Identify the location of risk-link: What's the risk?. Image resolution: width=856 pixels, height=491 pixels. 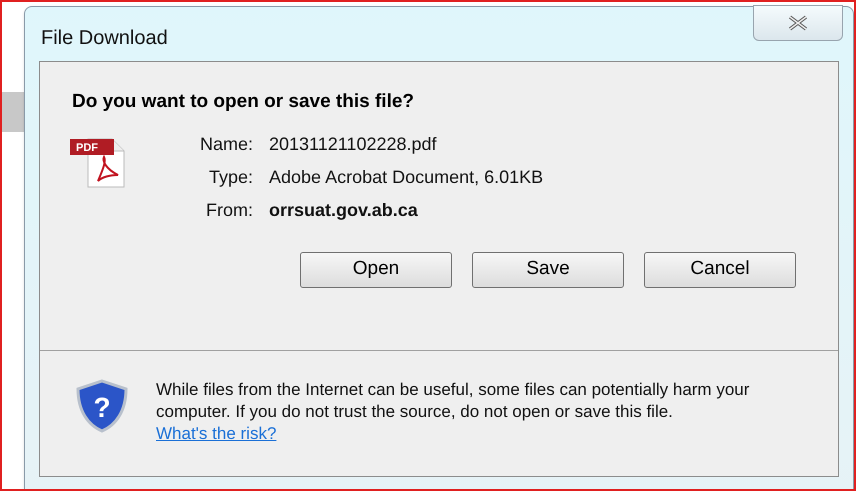
(216, 433).